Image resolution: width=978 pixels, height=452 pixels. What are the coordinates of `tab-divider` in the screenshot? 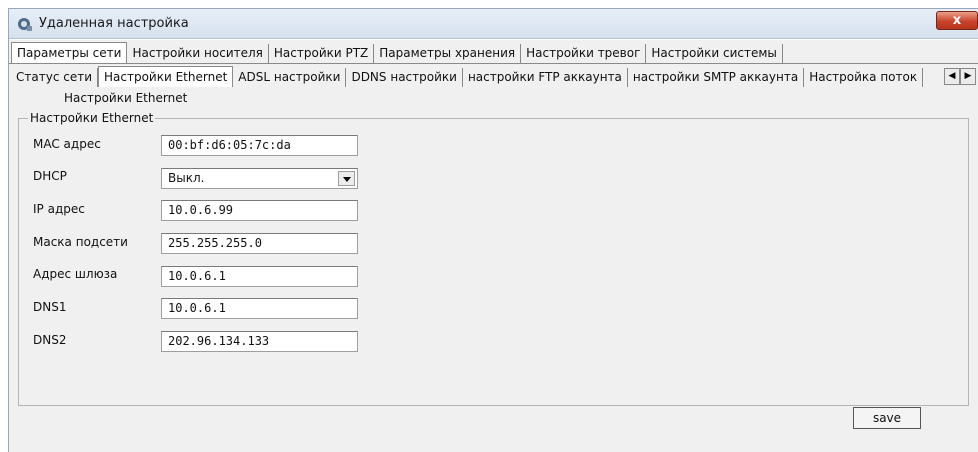 It's located at (493, 63).